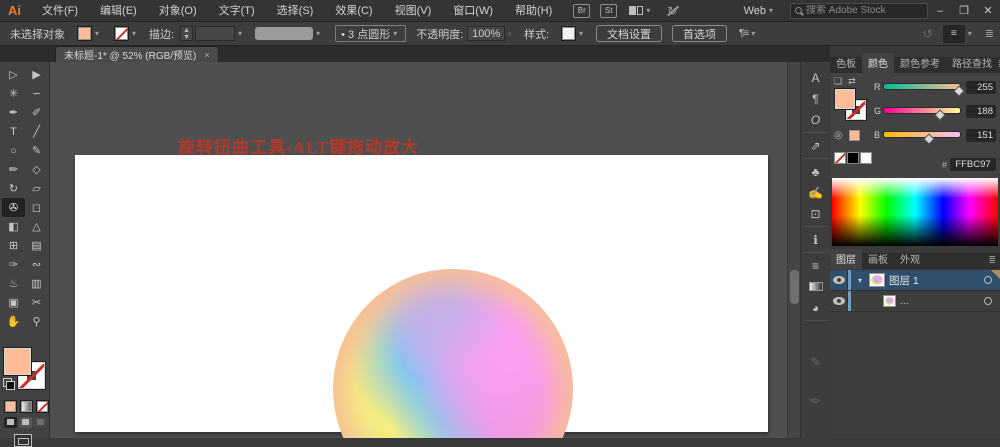  Describe the element at coordinates (9, 384) in the screenshot. I see `default-fill-stroke-icon` at that location.